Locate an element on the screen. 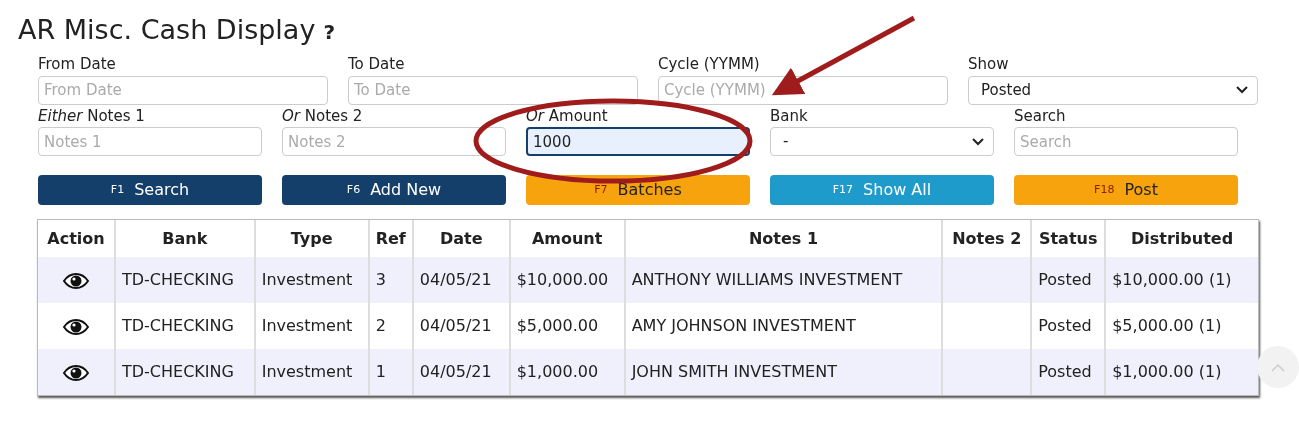 Image resolution: width=1299 pixels, height=424 pixels. table-cell: 1 is located at coordinates (390, 372).